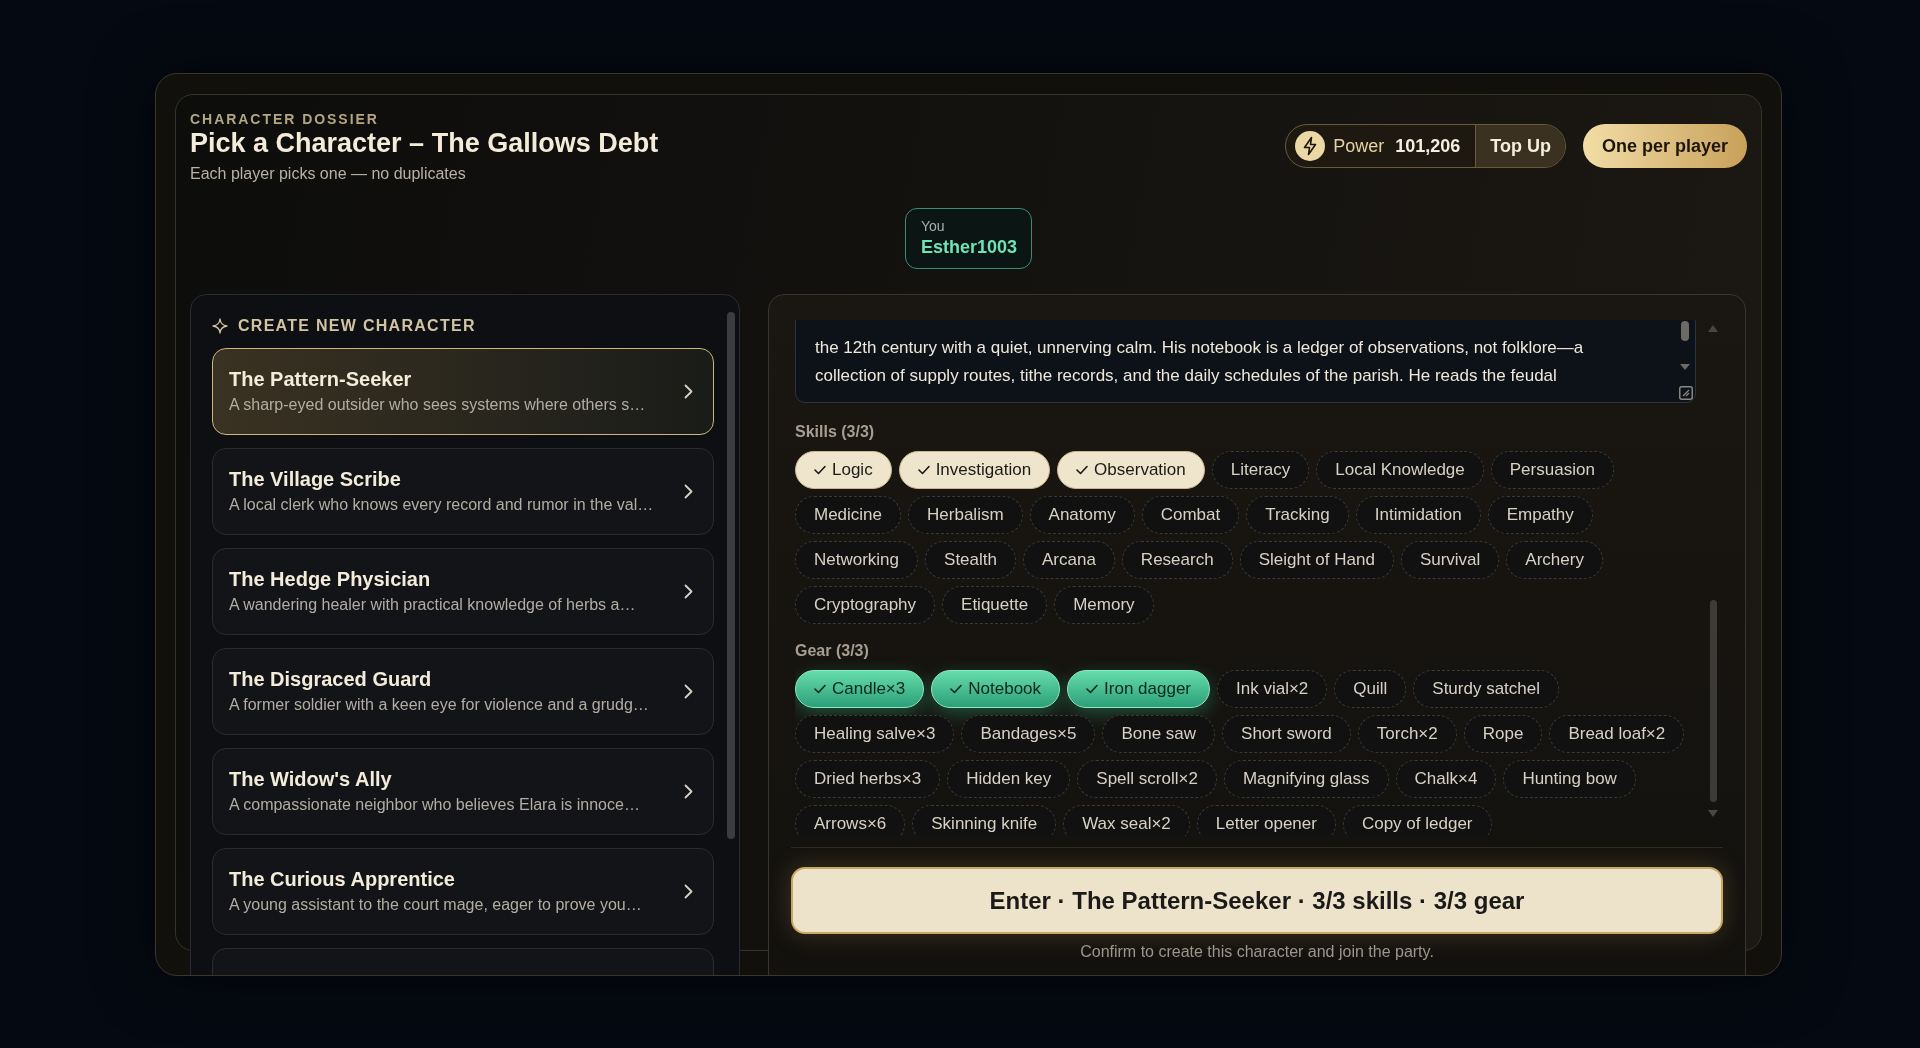  Describe the element at coordinates (984, 820) in the screenshot. I see `gear-chip: Skinning knife` at that location.